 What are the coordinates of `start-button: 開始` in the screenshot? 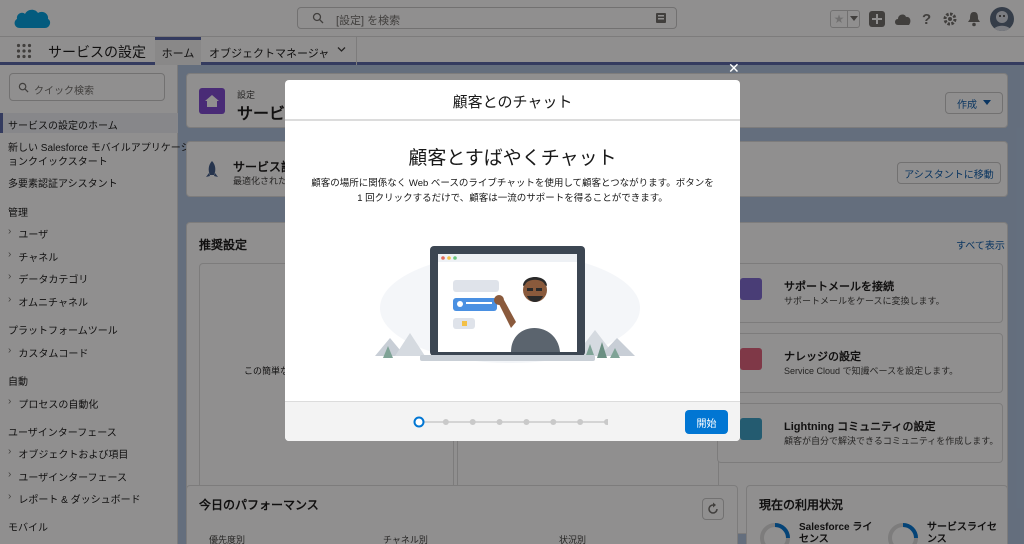 It's located at (706, 422).